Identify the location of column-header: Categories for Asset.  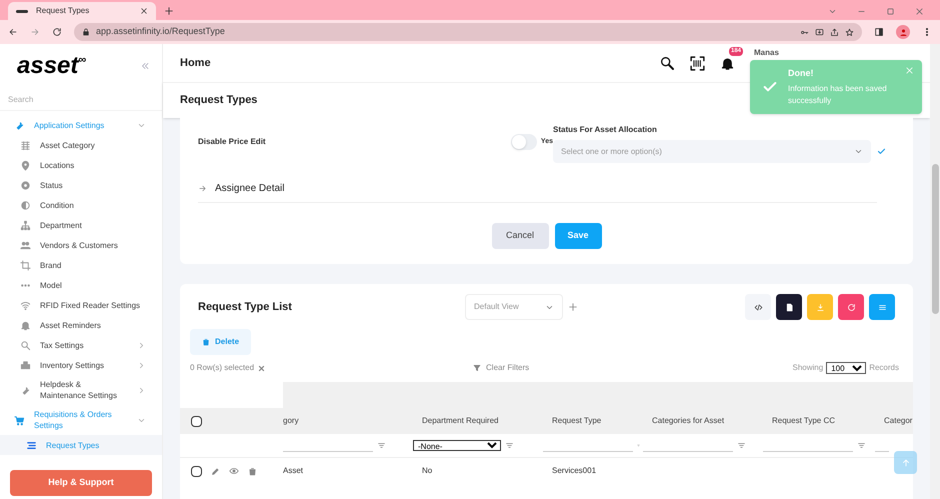
(700, 421).